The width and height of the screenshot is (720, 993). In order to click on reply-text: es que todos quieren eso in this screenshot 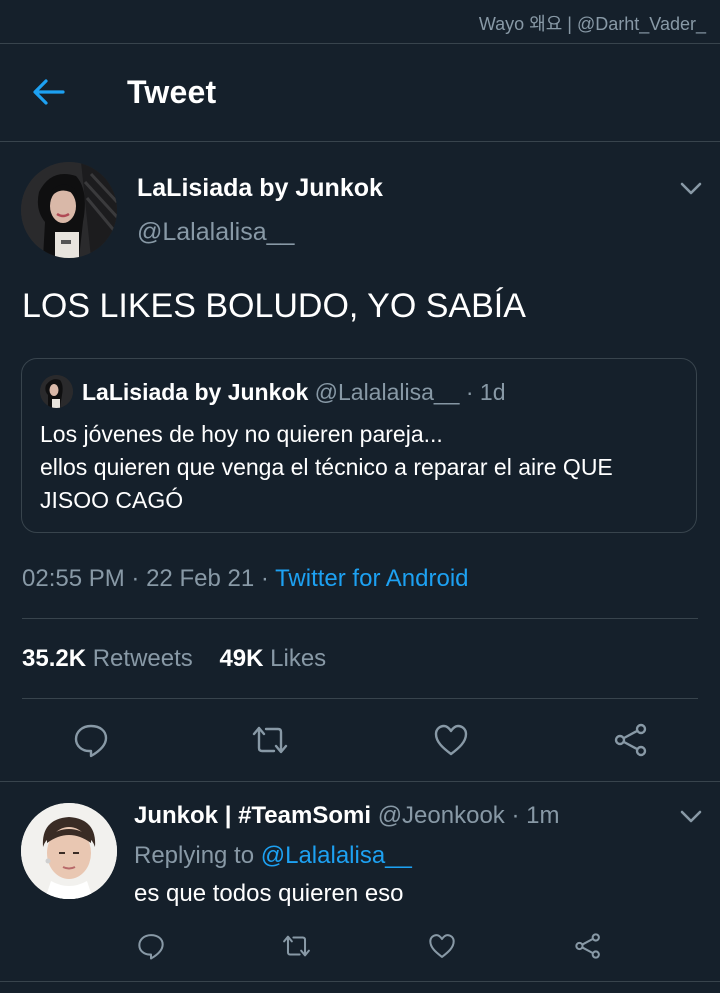, I will do `click(269, 893)`.